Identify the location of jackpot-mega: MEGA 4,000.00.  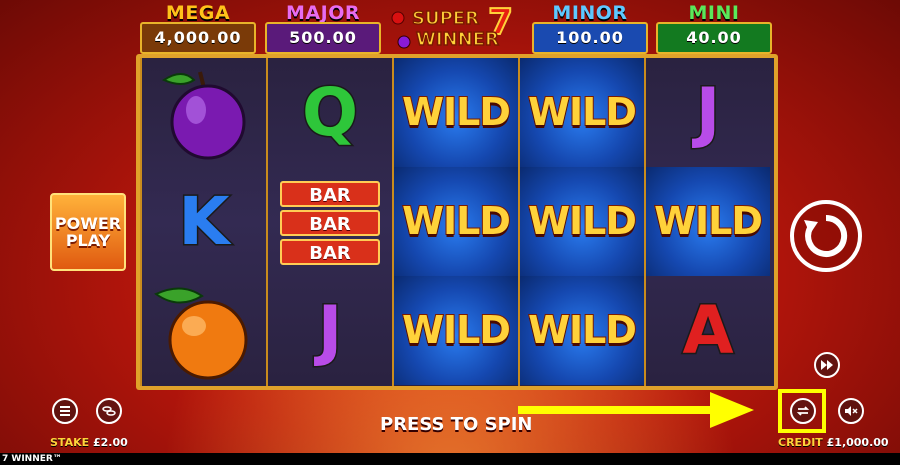
(198, 28).